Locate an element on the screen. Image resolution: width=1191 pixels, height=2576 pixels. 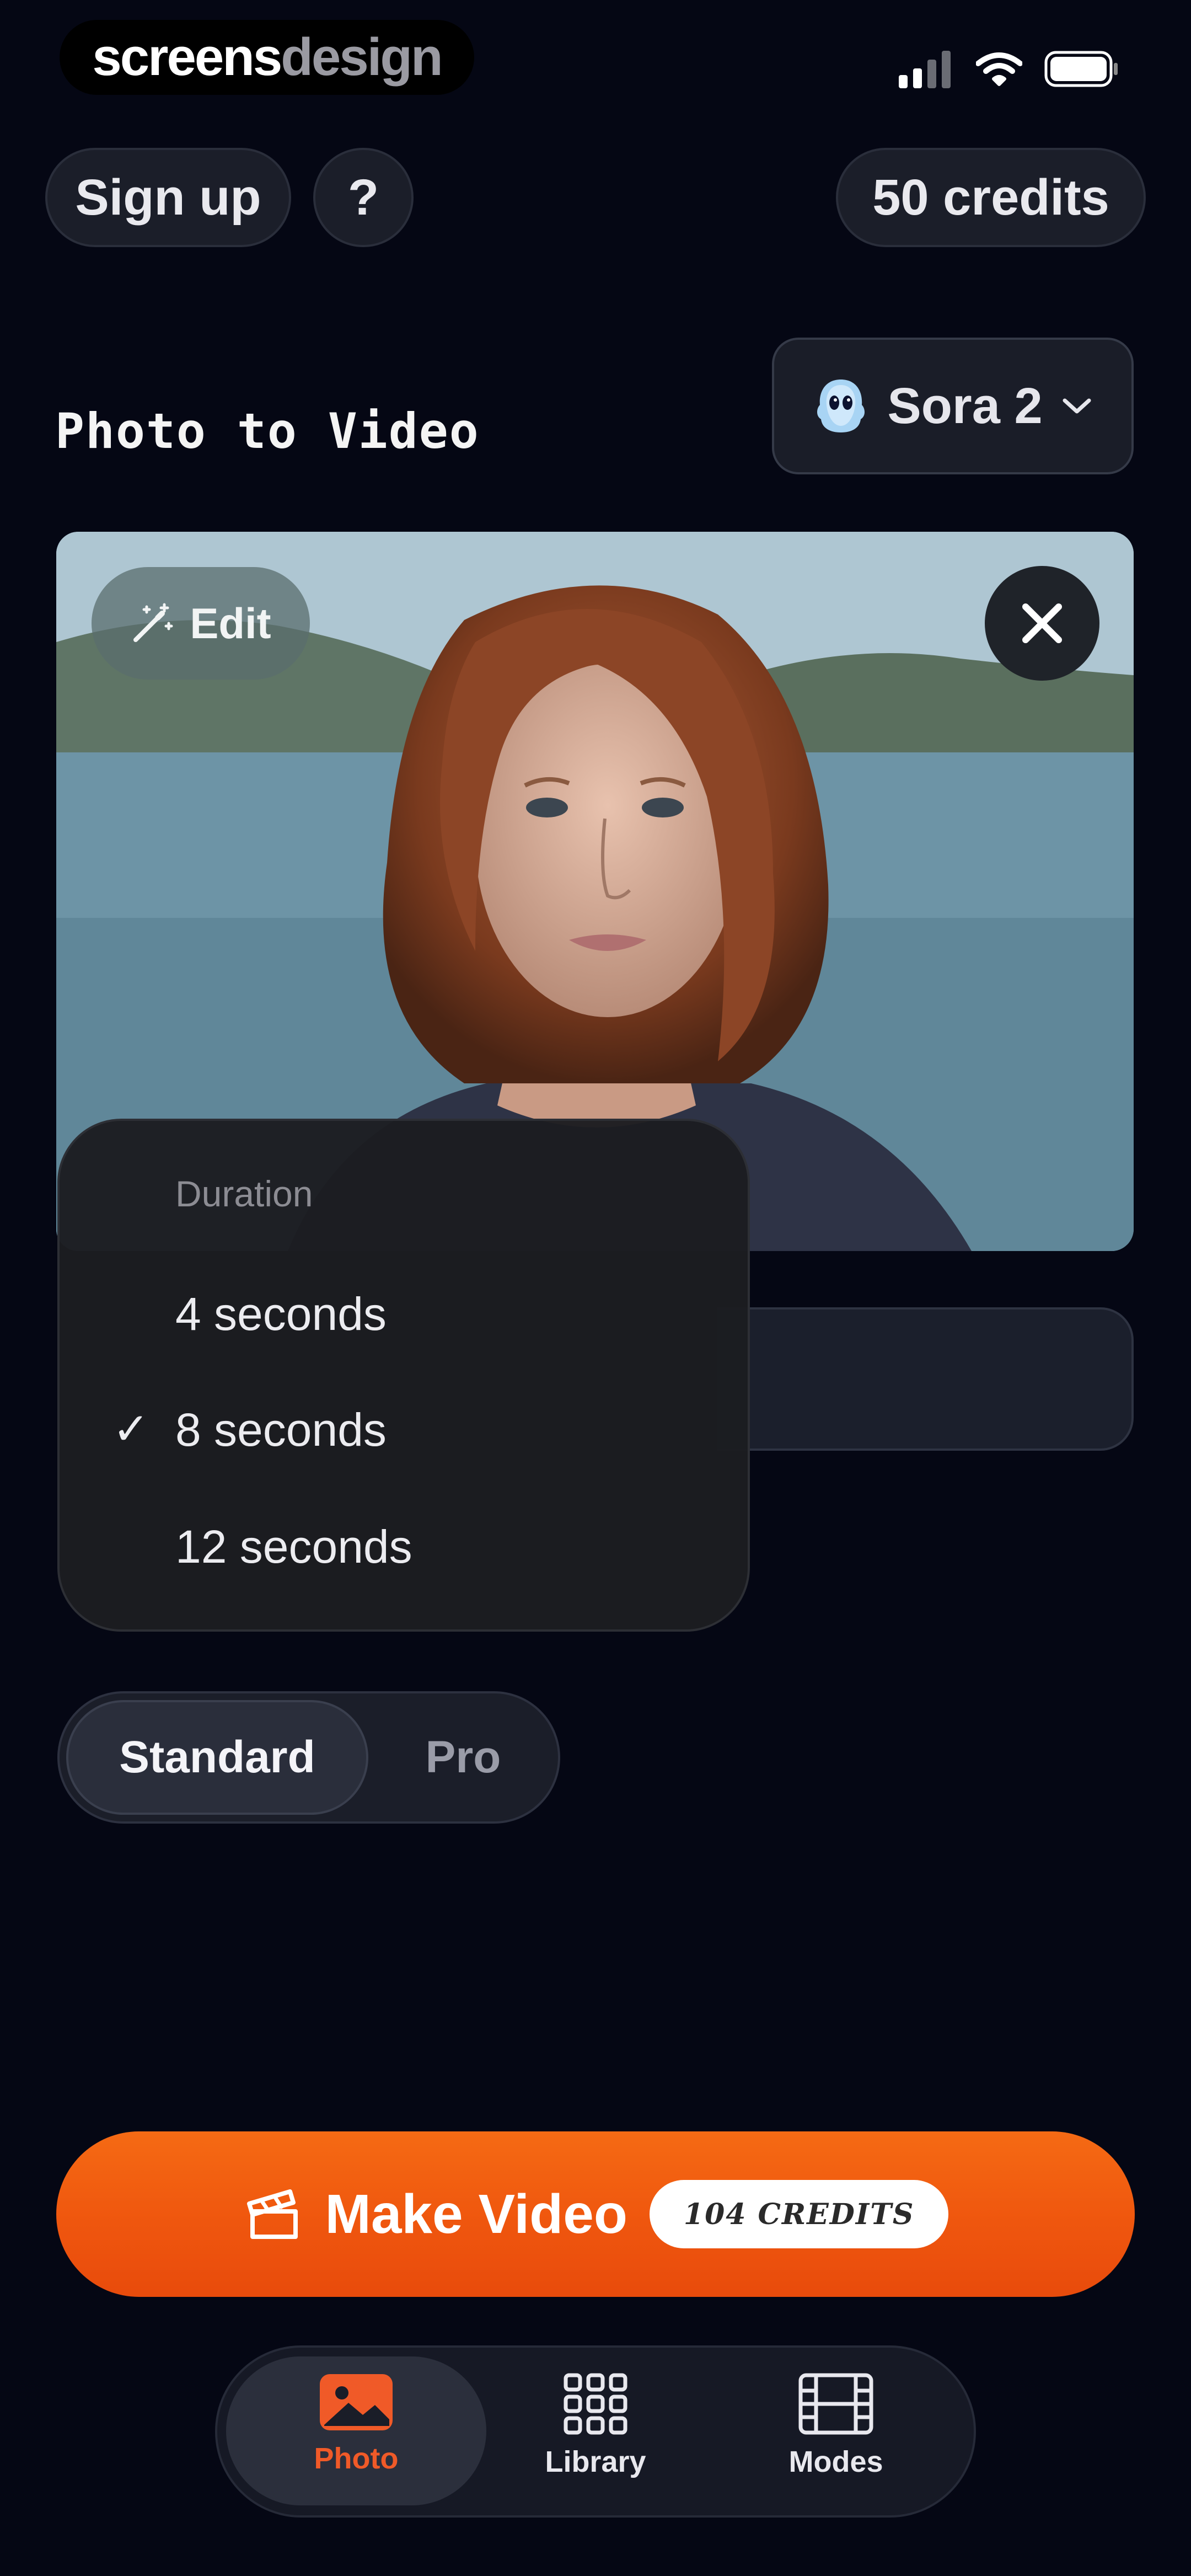
credit-cost-badge: 104 CREDITS is located at coordinates (799, 2214).